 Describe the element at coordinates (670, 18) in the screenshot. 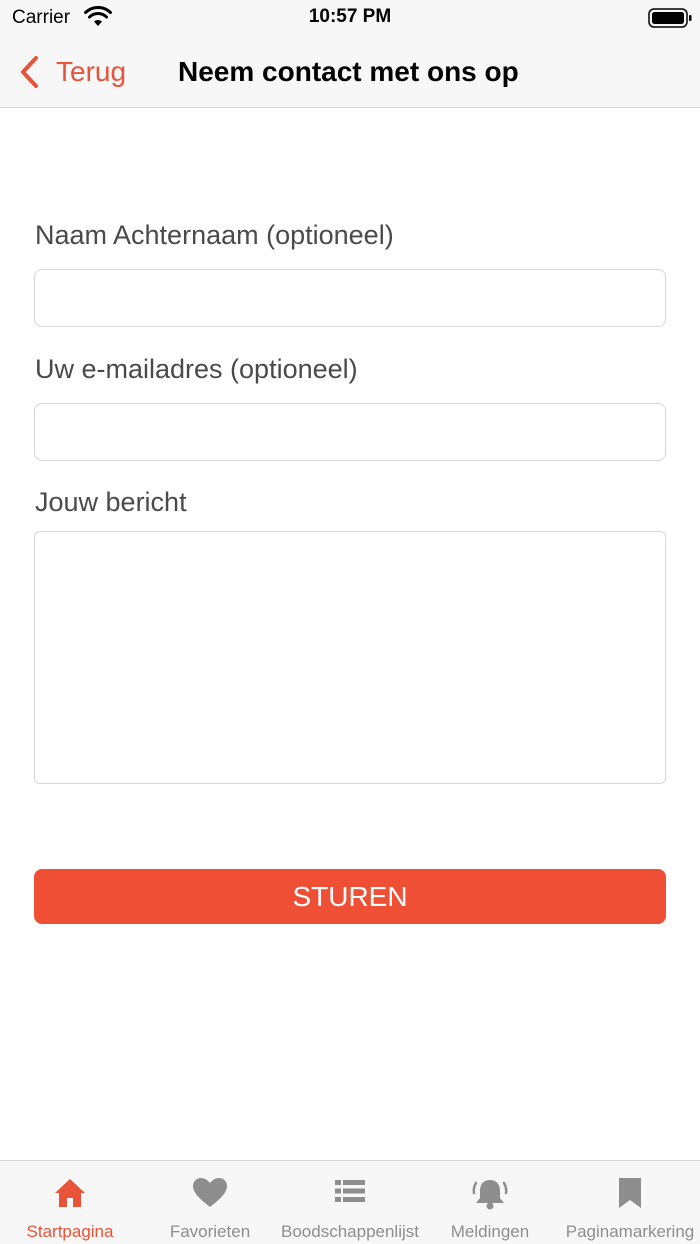

I see `battery-icon` at that location.